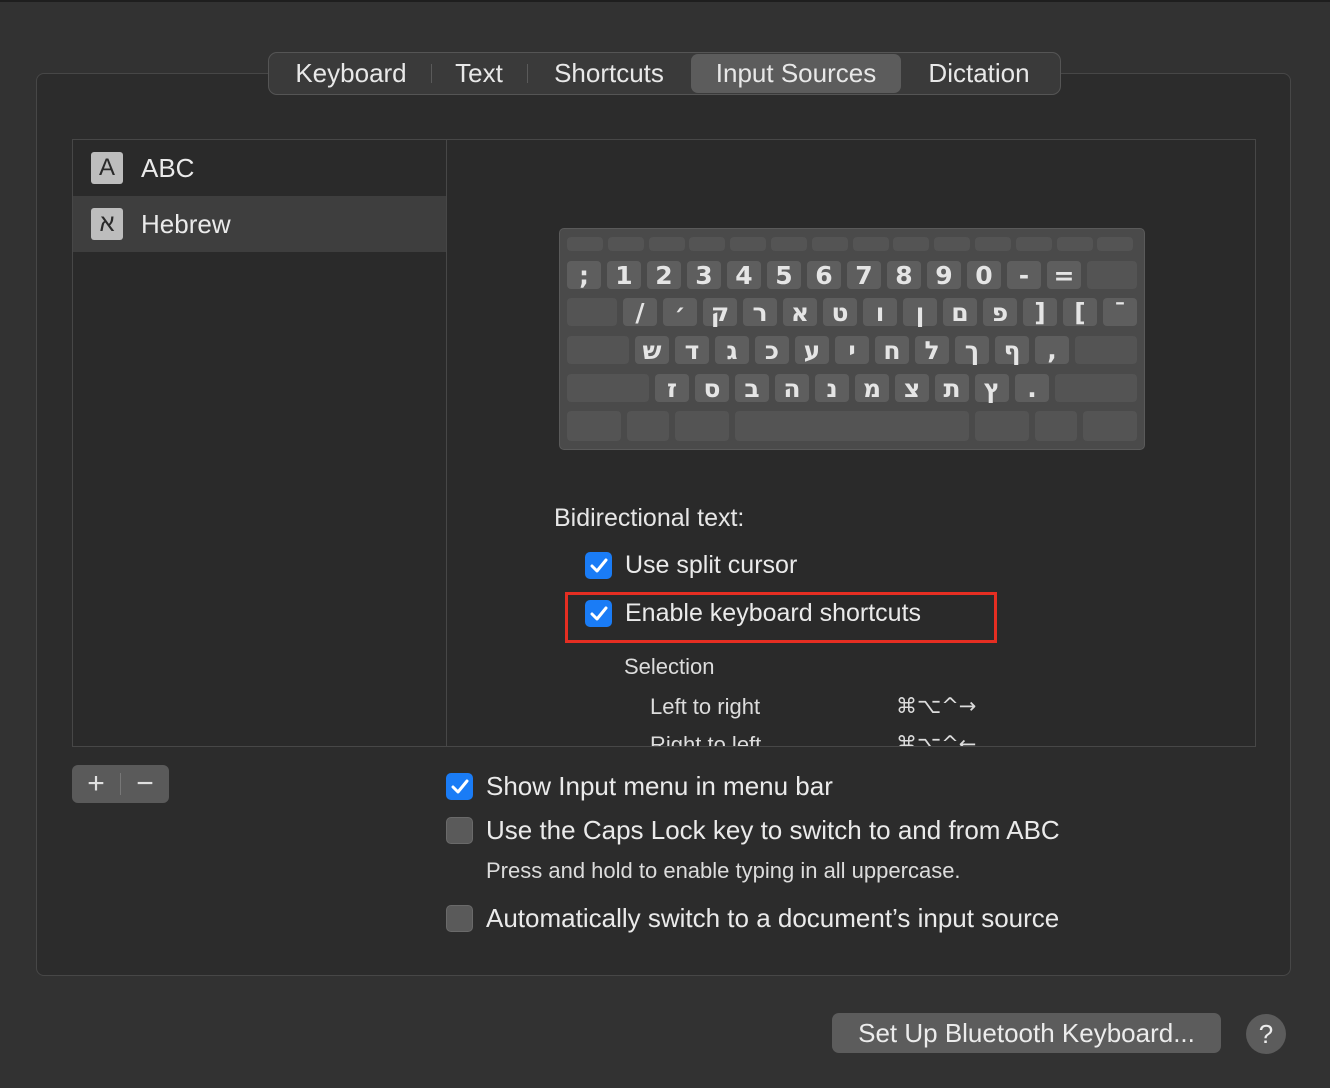  I want to click on keycap: ש, so click(652, 350).